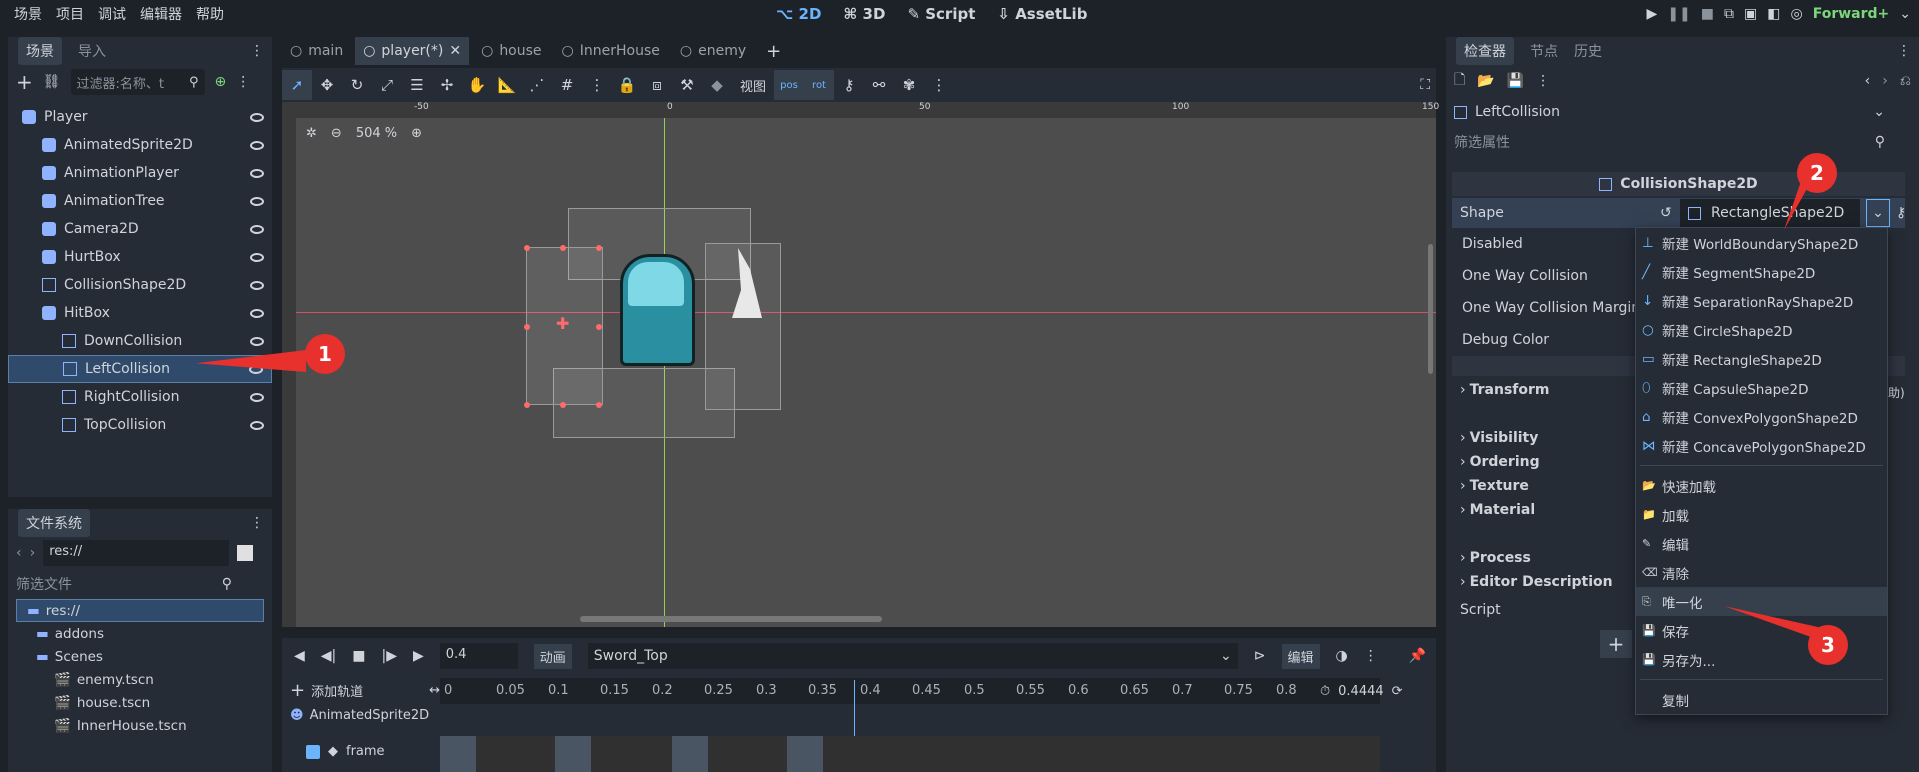  What do you see at coordinates (1300, 656) in the screenshot?
I see `edit-menu: 编辑` at bounding box center [1300, 656].